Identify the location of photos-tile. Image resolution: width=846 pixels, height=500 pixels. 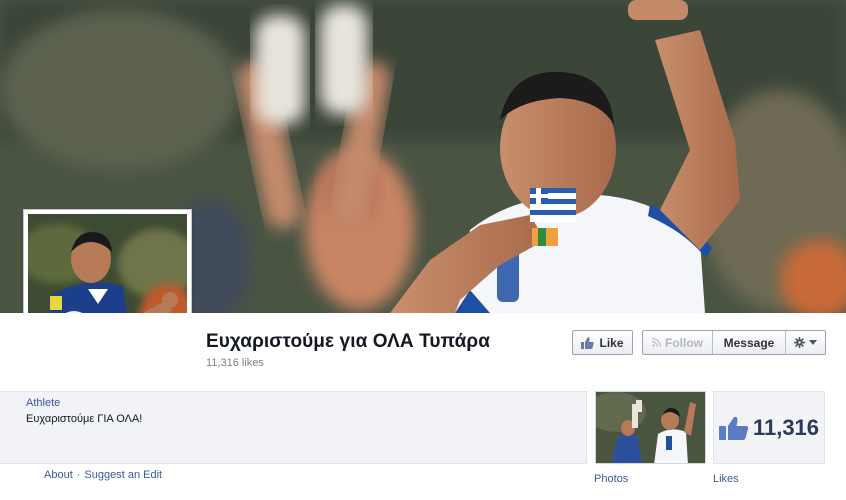
(650, 427).